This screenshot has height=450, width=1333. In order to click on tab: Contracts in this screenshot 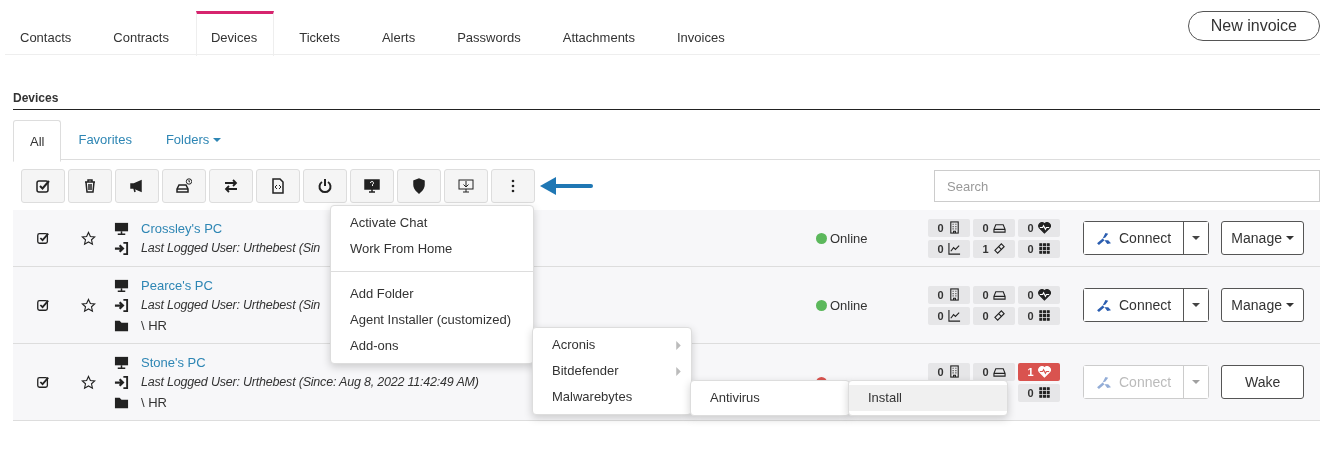, I will do `click(142, 33)`.